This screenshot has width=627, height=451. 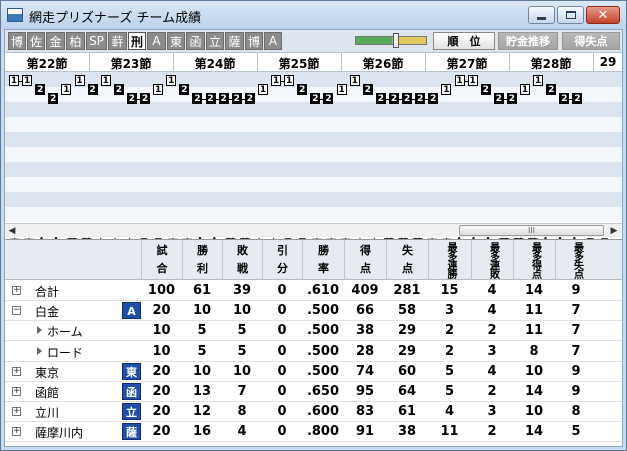 What do you see at coordinates (65, 332) in the screenshot?
I see `row-label: ホーム` at bounding box center [65, 332].